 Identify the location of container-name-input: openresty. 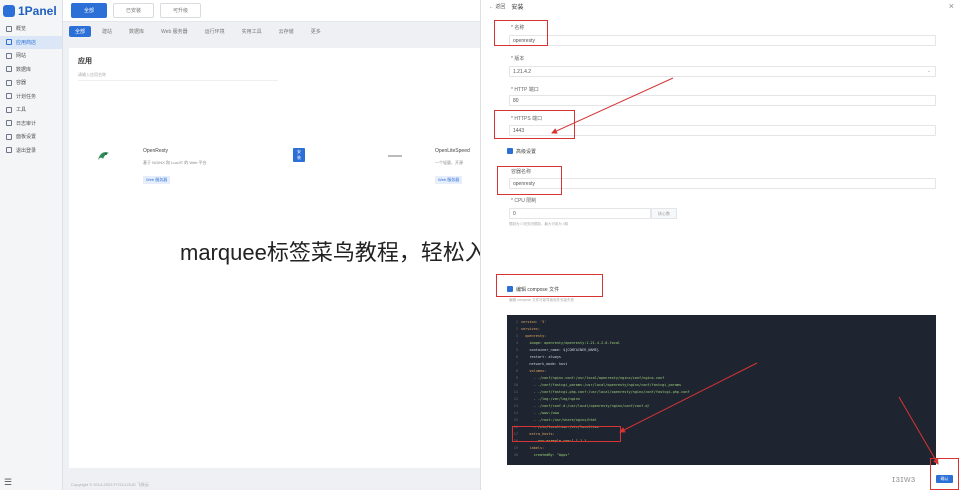
(722, 183).